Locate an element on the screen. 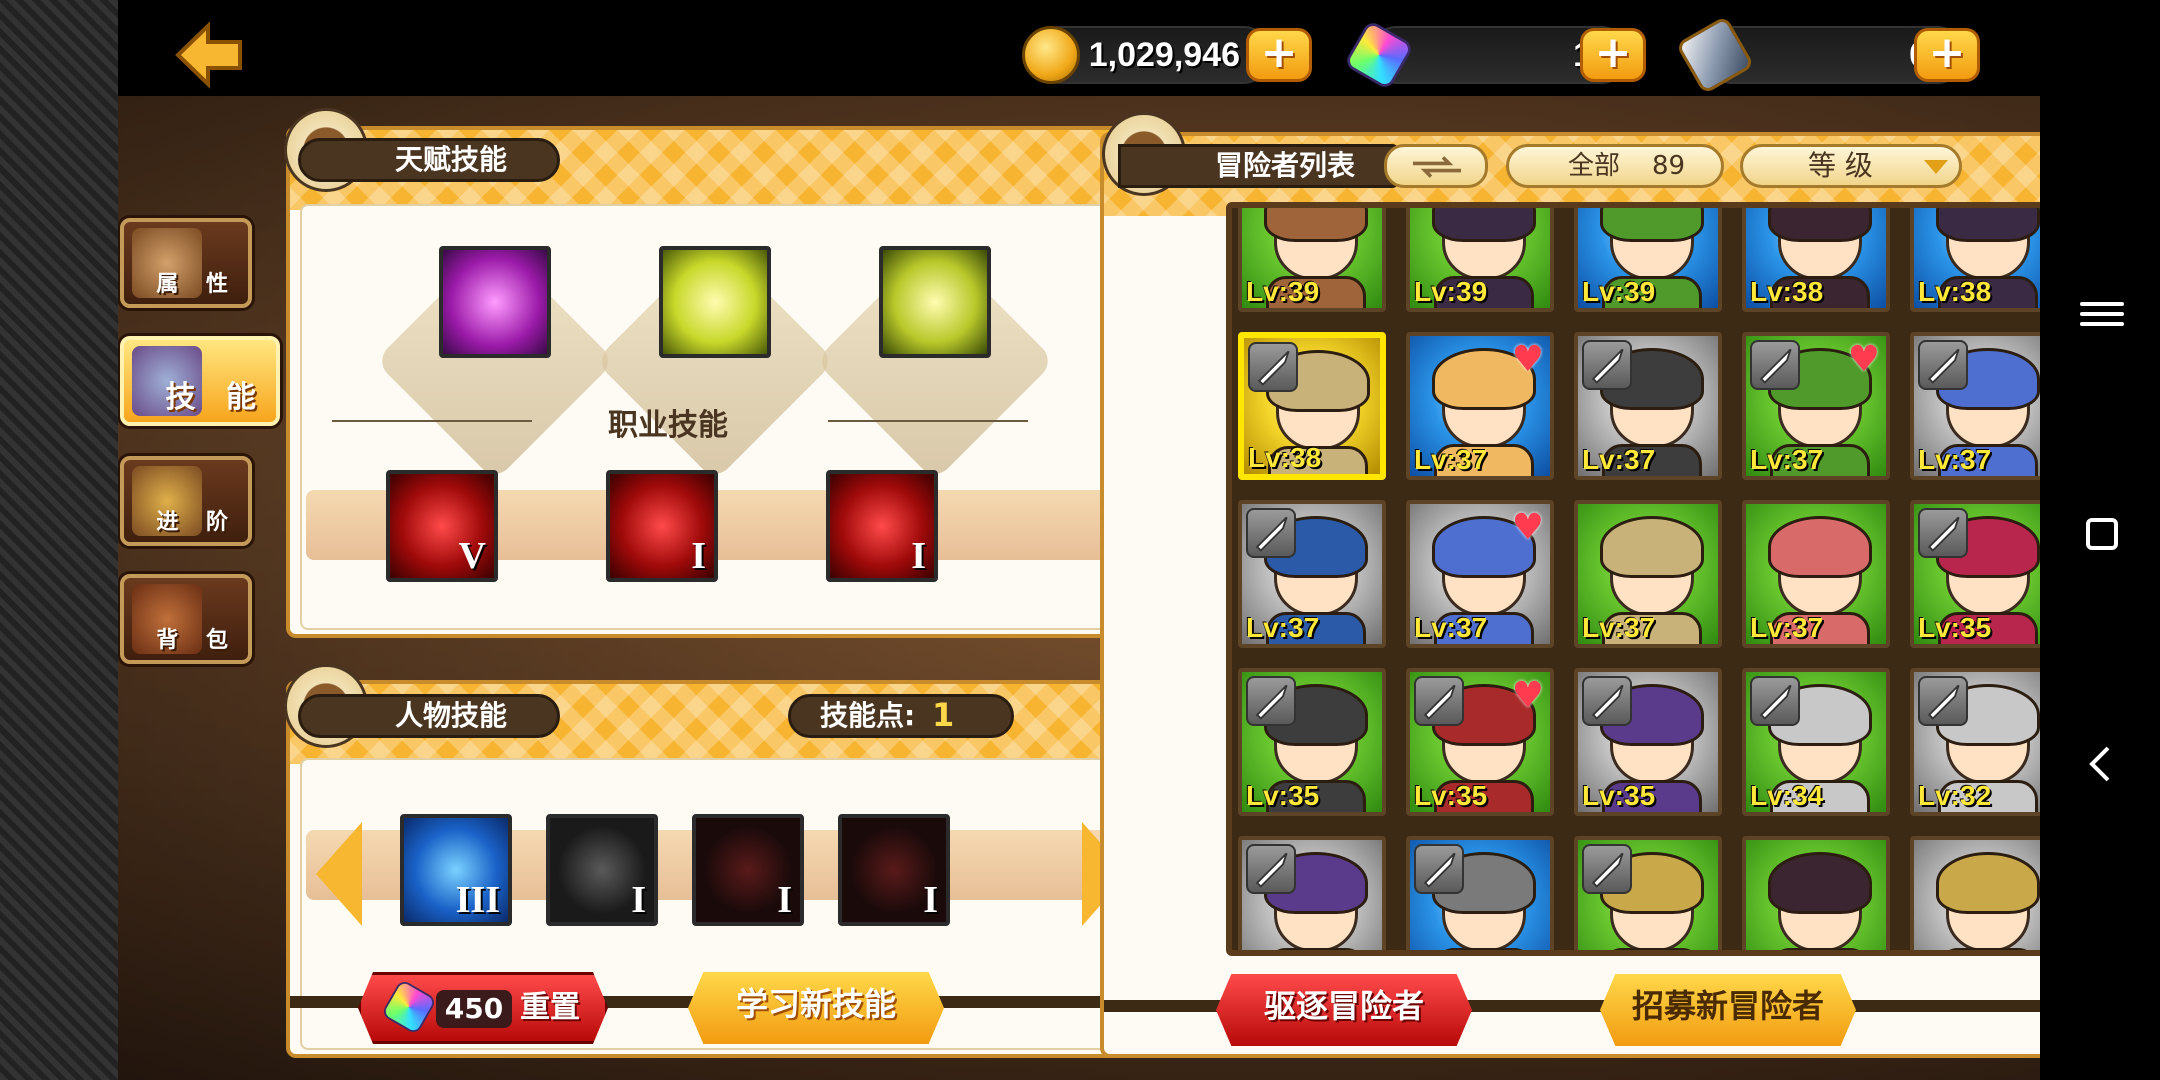 This screenshot has width=2160, height=1080. heart-icon: ♥ is located at coordinates (1527, 359).